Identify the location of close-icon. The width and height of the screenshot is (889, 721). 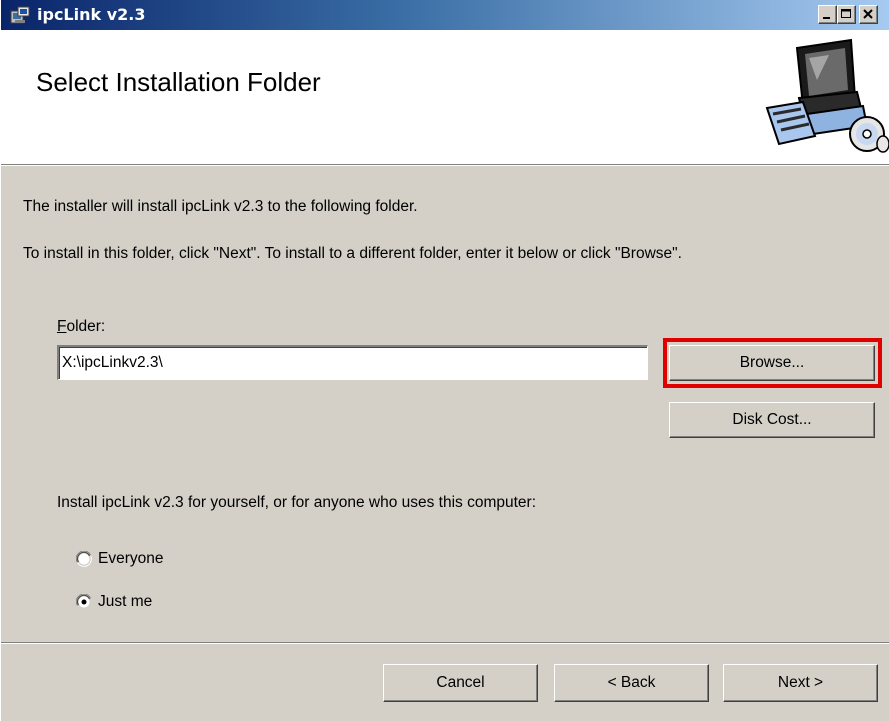
(868, 14).